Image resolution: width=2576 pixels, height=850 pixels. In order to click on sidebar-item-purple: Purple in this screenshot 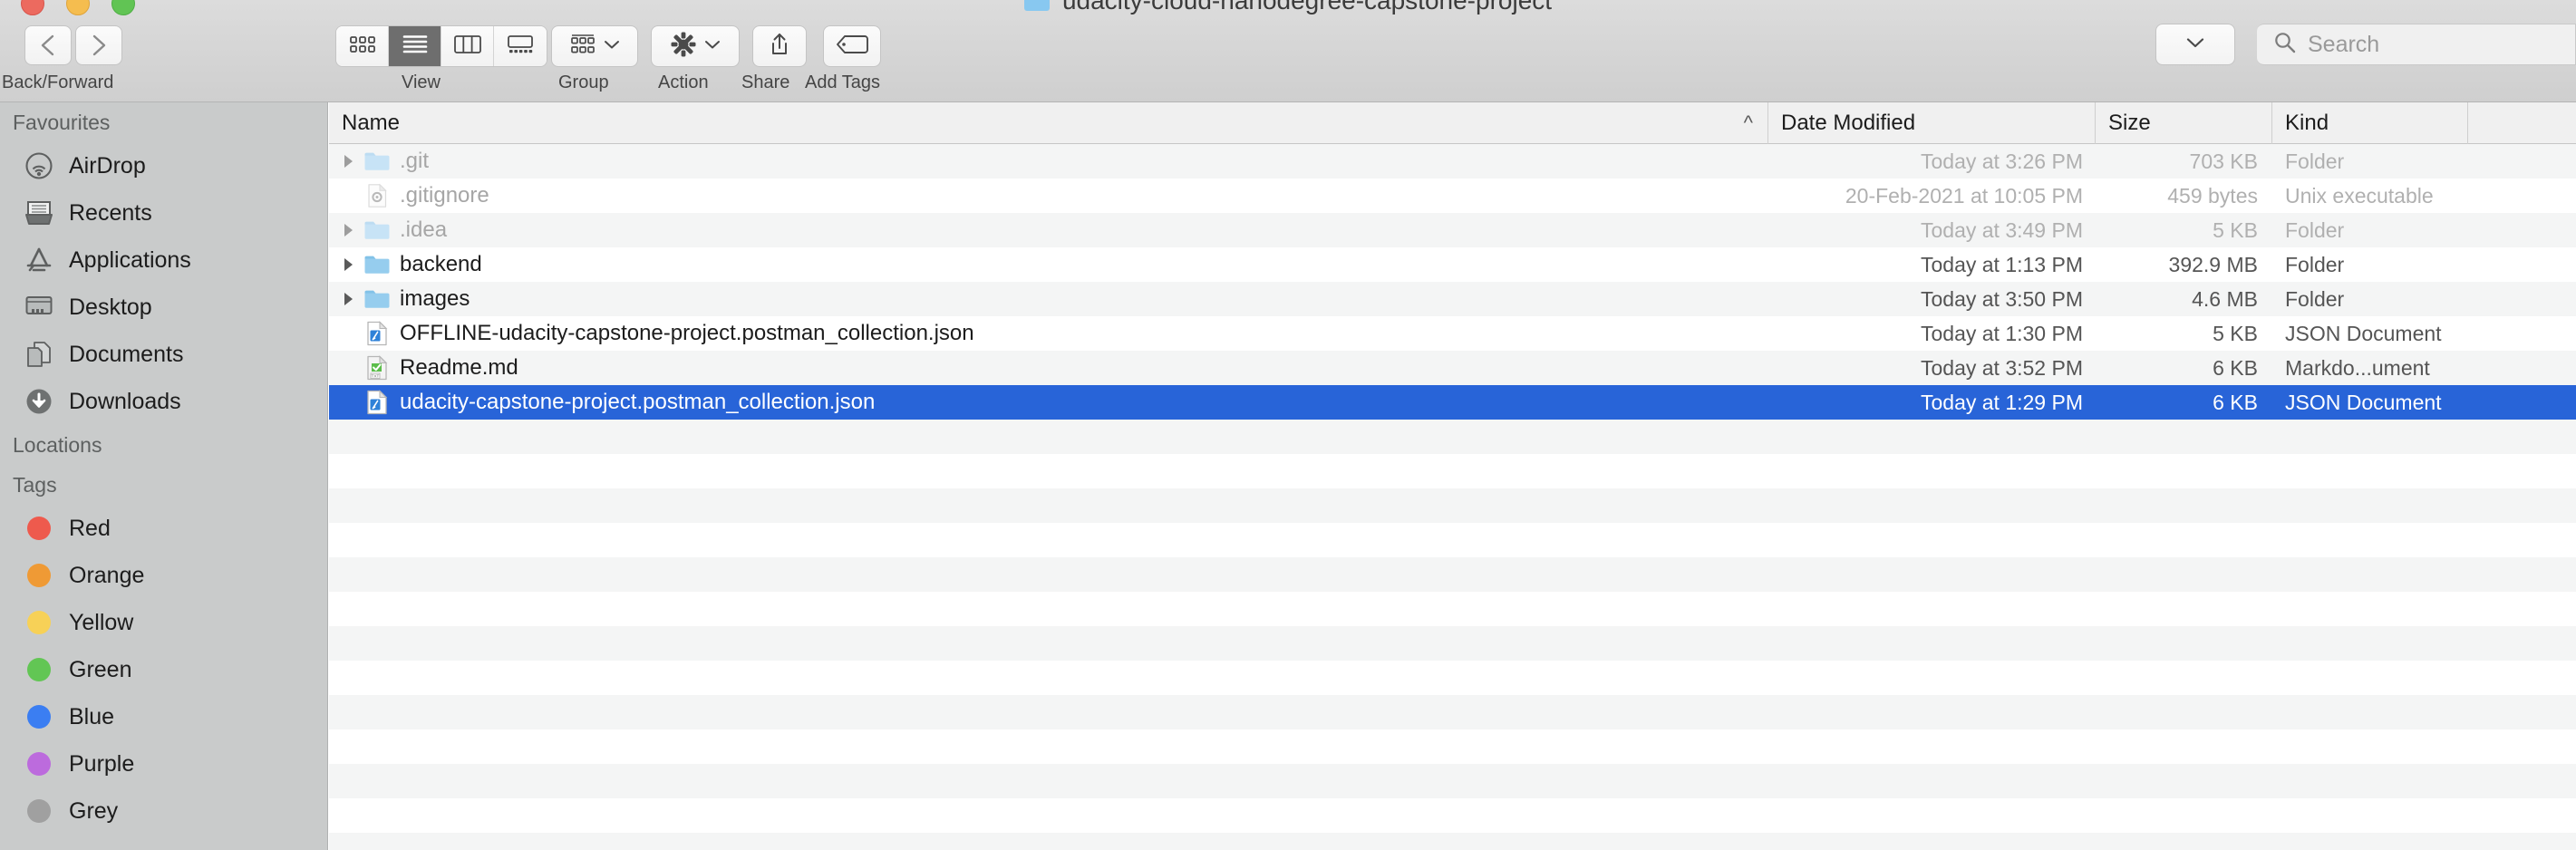, I will do `click(163, 763)`.